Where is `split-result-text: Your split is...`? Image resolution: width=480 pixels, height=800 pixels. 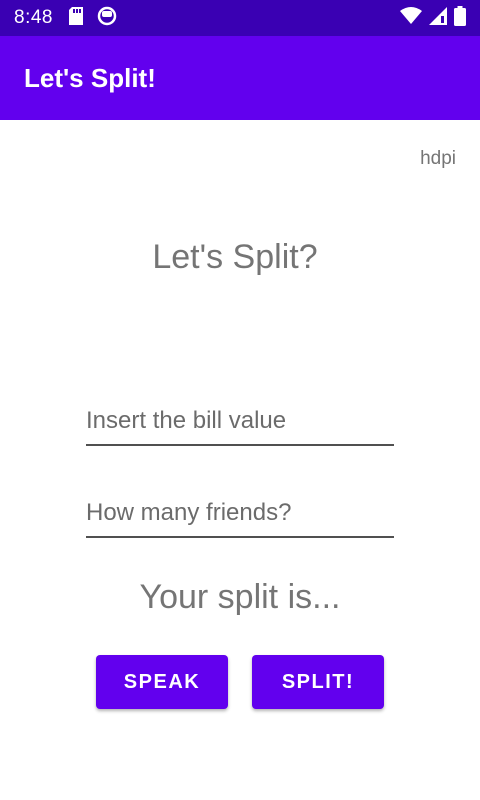
split-result-text: Your split is... is located at coordinates (240, 597).